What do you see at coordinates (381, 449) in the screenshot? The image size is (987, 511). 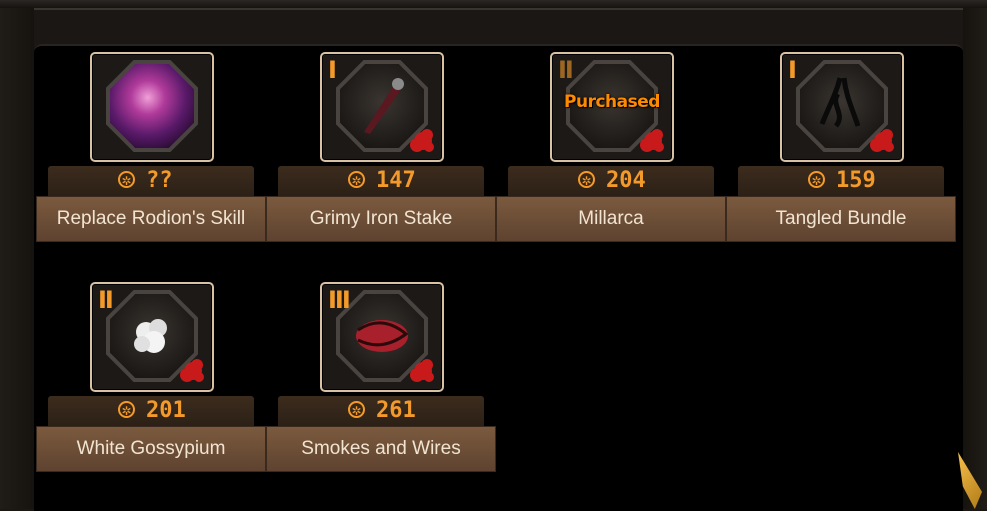 I see `item-name: Smokes and Wires` at bounding box center [381, 449].